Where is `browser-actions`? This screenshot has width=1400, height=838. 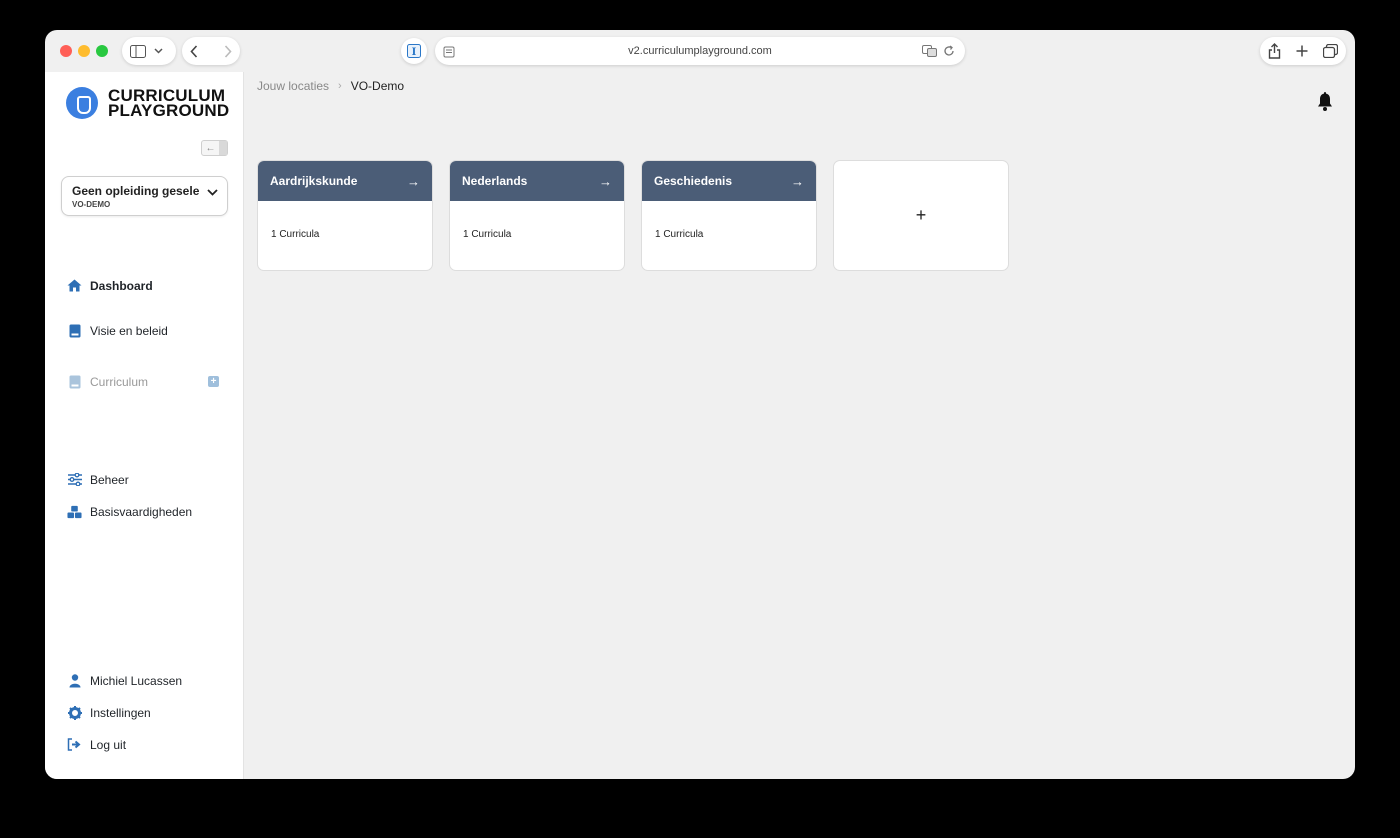
browser-actions is located at coordinates (1303, 51).